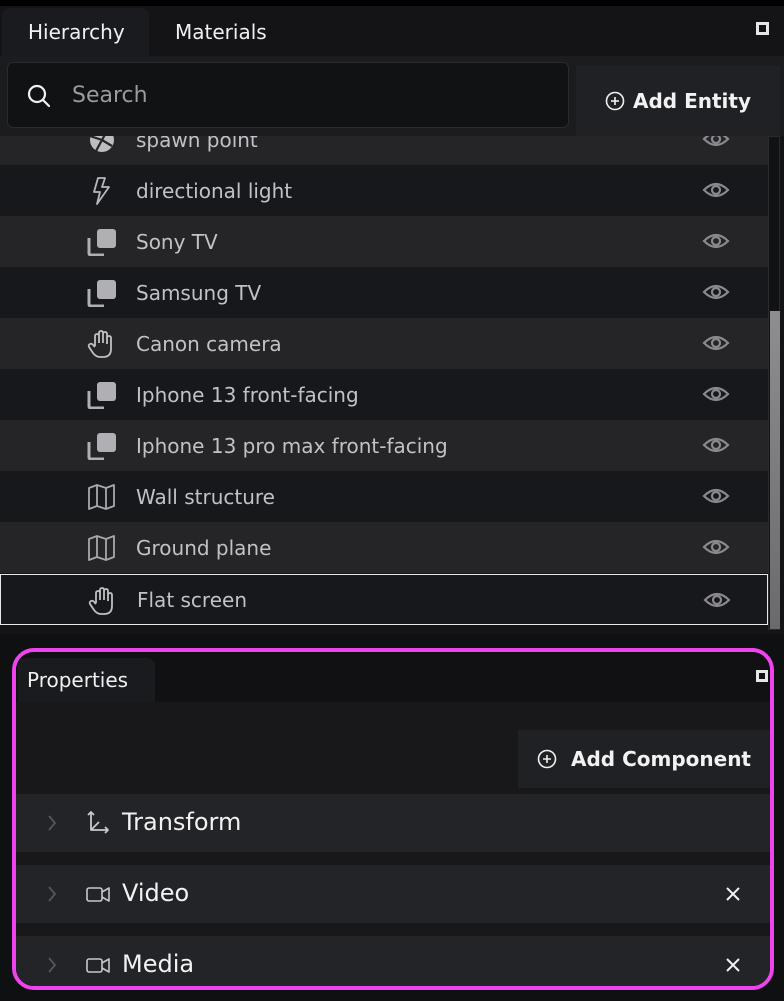 The width and height of the screenshot is (784, 1001). Describe the element at coordinates (101, 191) in the screenshot. I see `lightning-icon` at that location.